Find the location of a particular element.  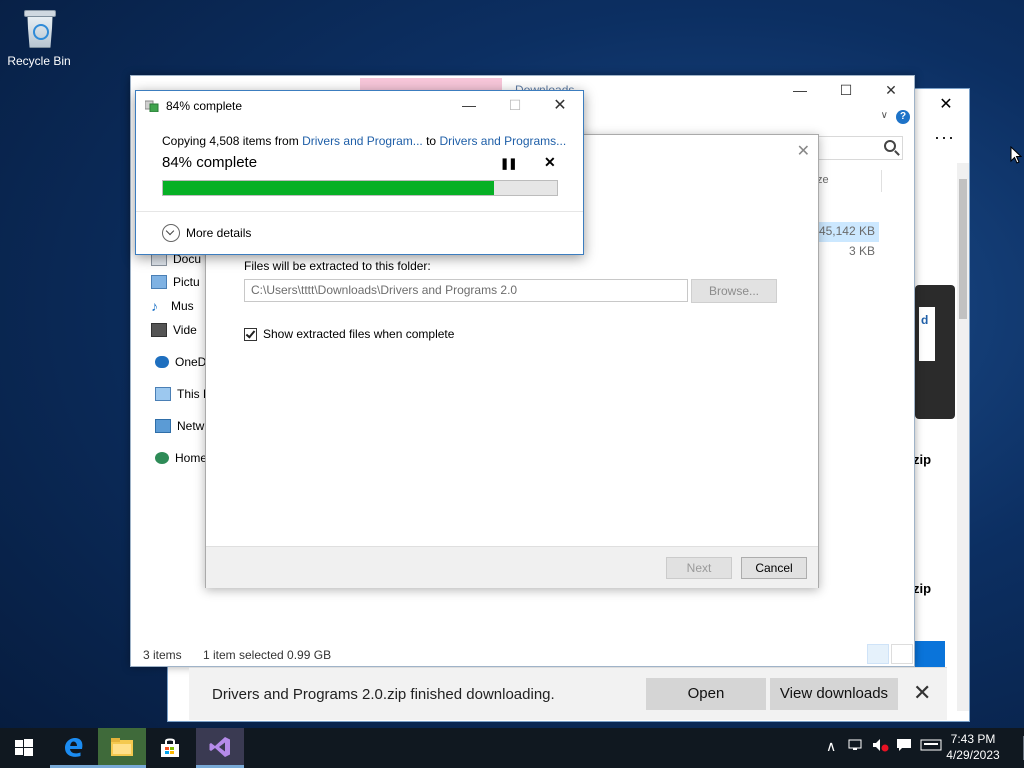

wizard-footer: Next Cancel is located at coordinates (512, 567).